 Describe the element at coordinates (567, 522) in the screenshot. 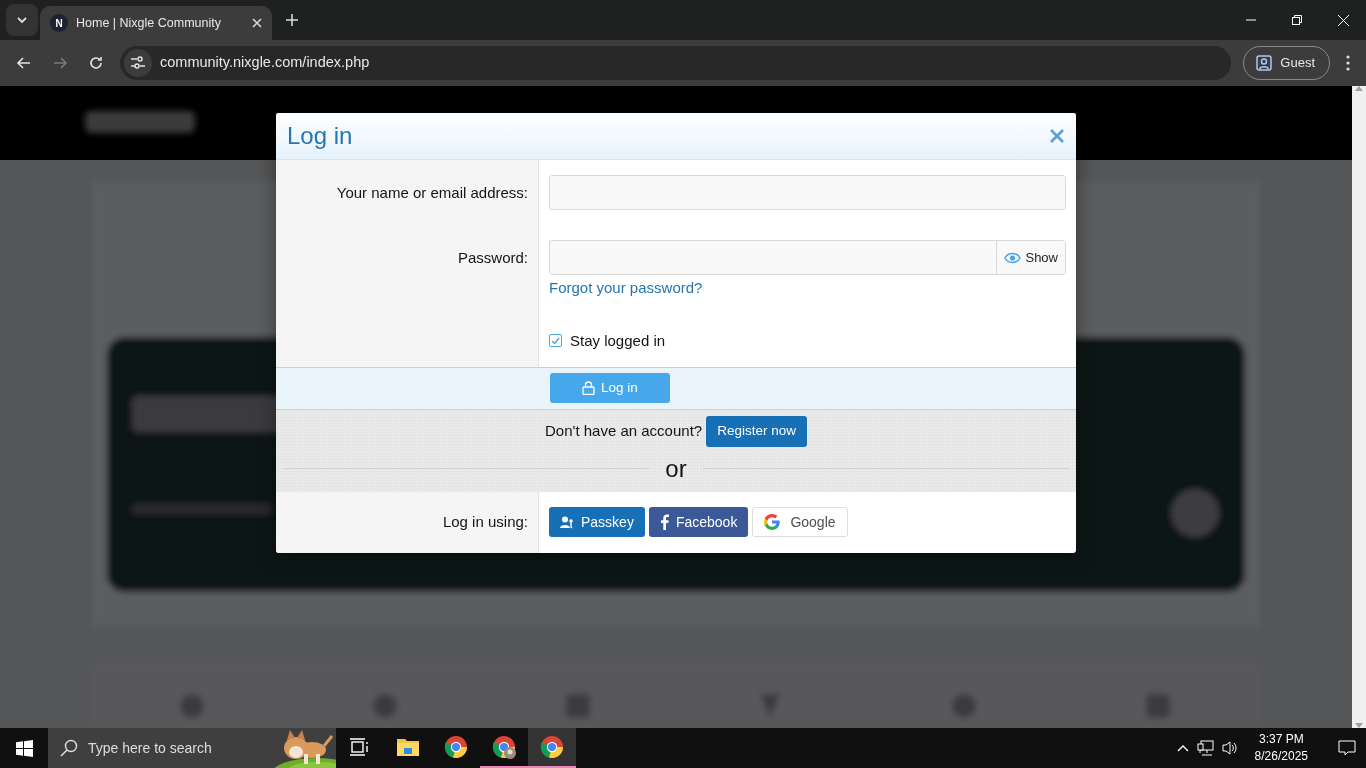

I see `person-key-icon` at that location.